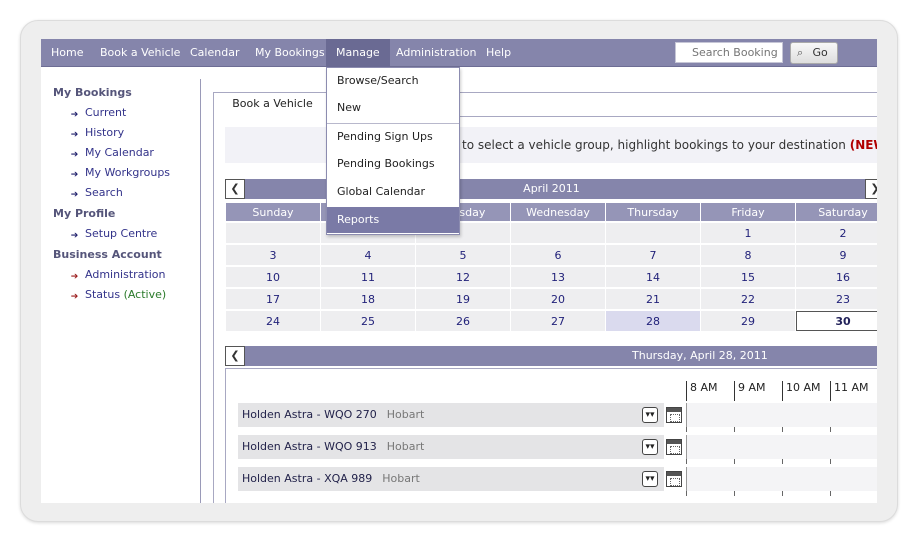  Describe the element at coordinates (748, 212) in the screenshot. I see `weekday-header: Friday` at that location.